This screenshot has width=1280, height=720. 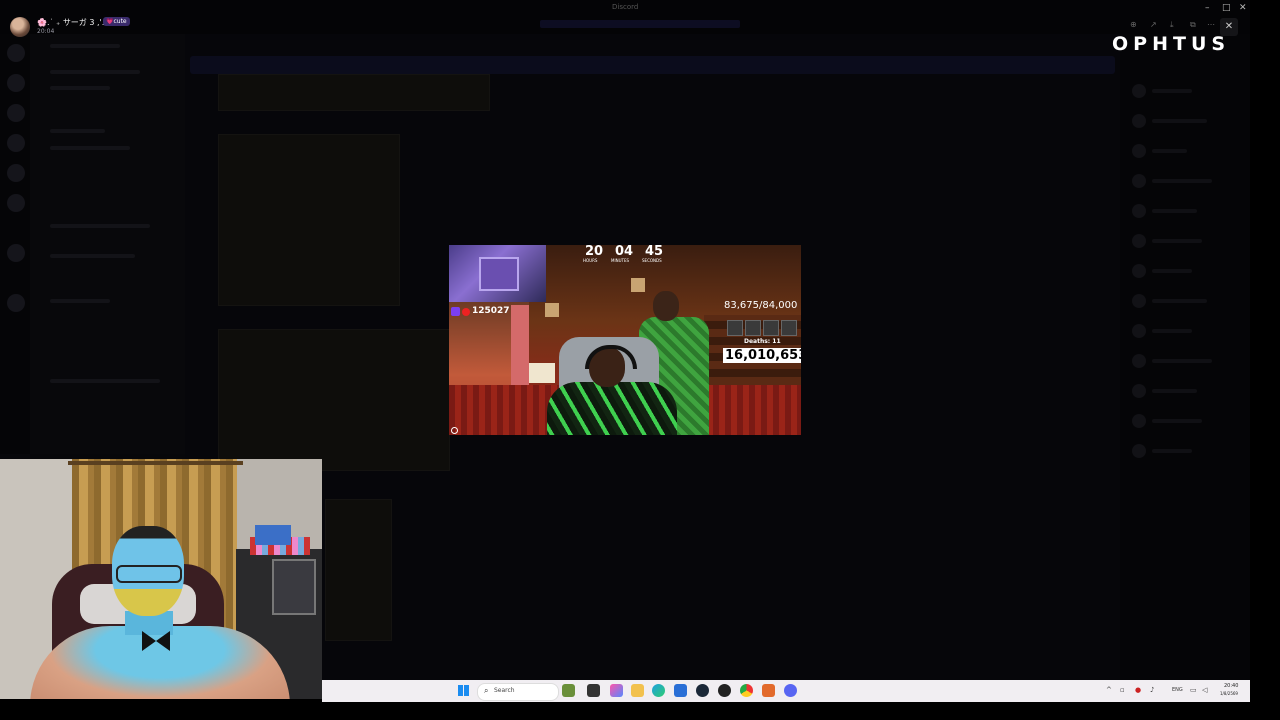 I want to click on timer-seconds-label: SECONDS, so click(x=652, y=260).